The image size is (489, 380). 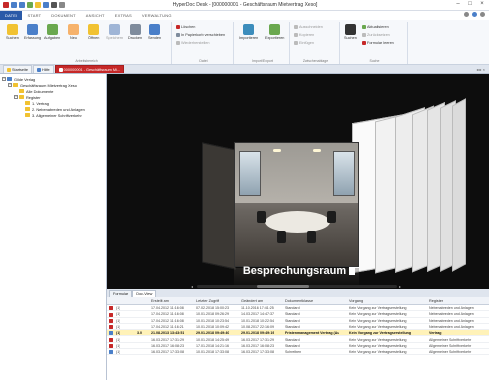 What do you see at coordinates (281, 237) in the screenshot?
I see `photo-chair` at bounding box center [281, 237].